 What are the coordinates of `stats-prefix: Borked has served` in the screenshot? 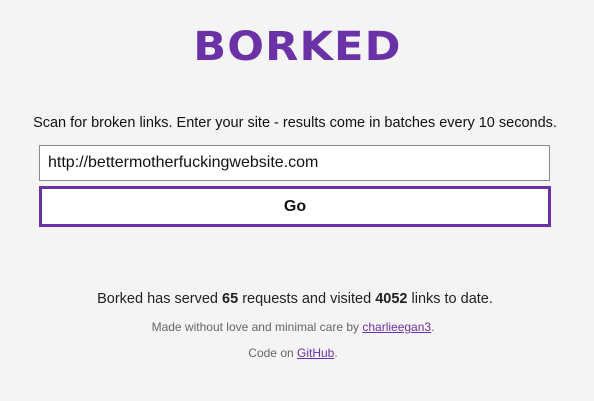 It's located at (160, 299).